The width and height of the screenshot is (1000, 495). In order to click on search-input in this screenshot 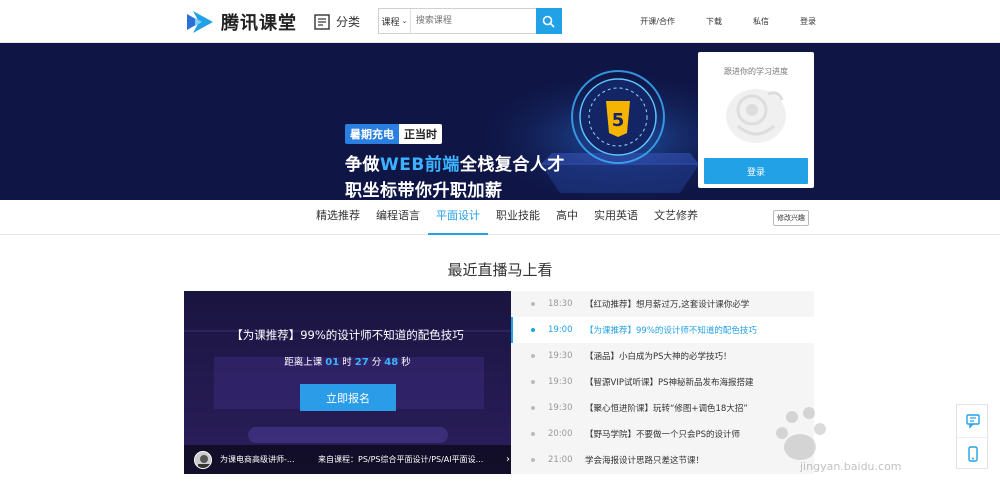, I will do `click(473, 21)`.